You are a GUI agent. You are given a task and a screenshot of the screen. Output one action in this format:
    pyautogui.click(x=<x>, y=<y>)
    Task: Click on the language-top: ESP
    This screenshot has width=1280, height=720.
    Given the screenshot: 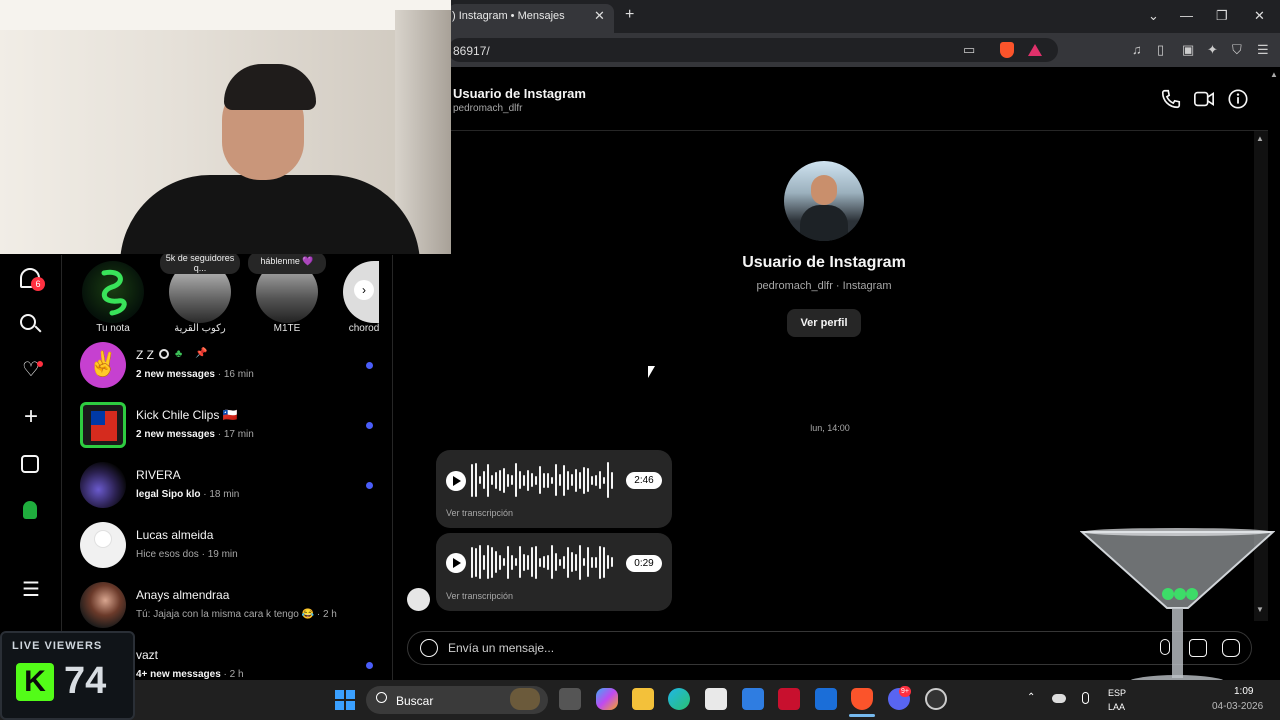 What is the action you would take?
    pyautogui.click(x=1117, y=693)
    